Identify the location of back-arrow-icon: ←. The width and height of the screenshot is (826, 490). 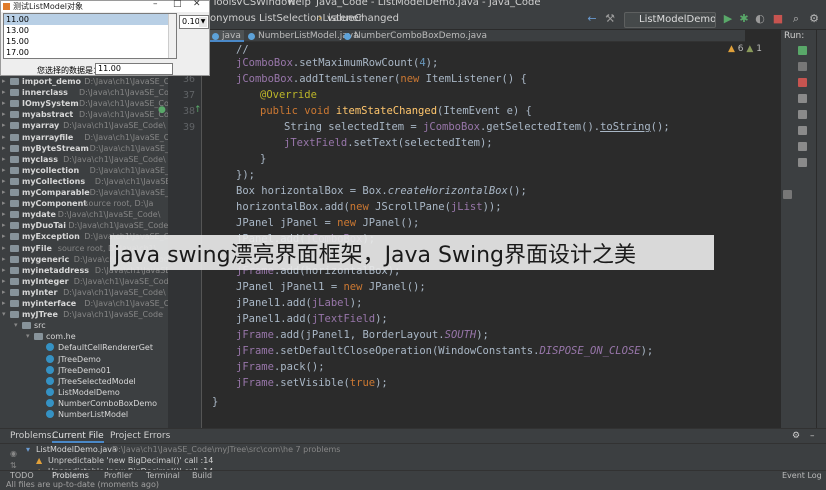
(592, 19).